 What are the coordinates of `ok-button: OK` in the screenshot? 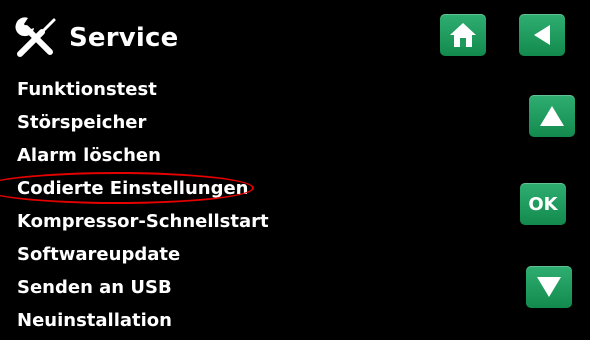 It's located at (543, 204).